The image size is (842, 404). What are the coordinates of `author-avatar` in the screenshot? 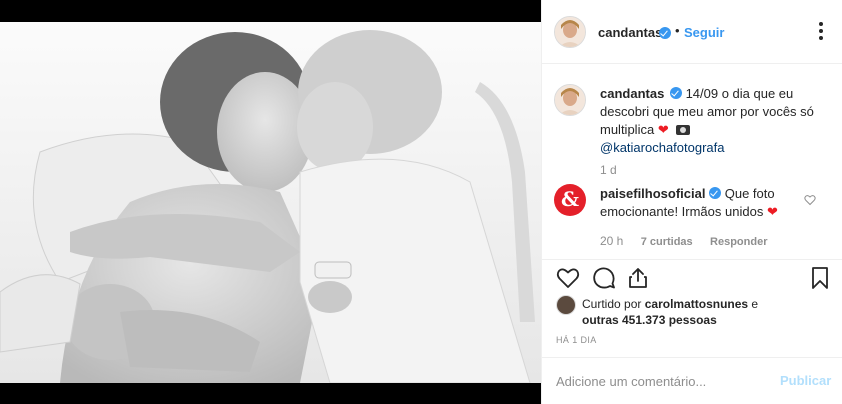 It's located at (570, 32).